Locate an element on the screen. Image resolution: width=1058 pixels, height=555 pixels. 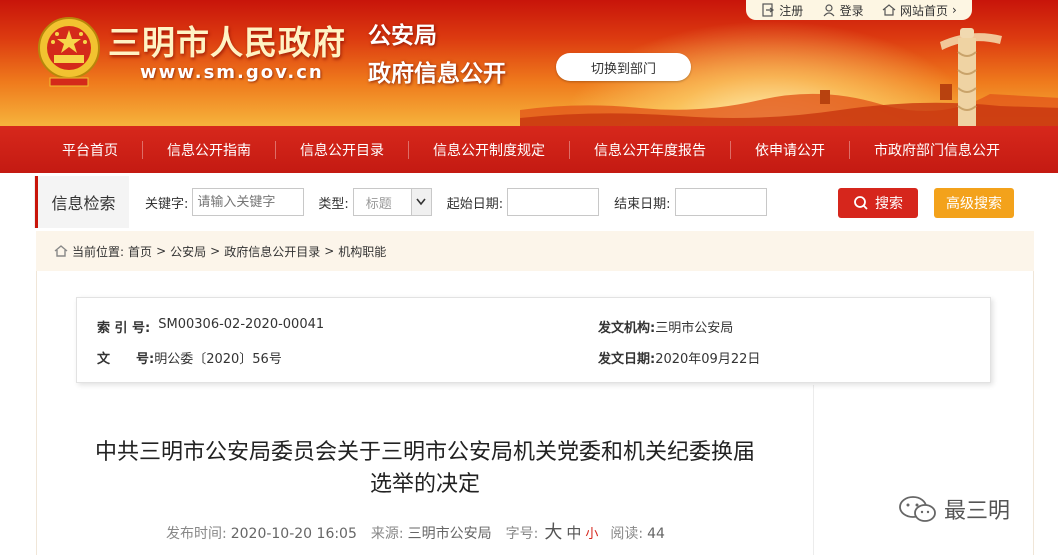
breadcrumb-prefix: 当前位置: is located at coordinates (98, 251).